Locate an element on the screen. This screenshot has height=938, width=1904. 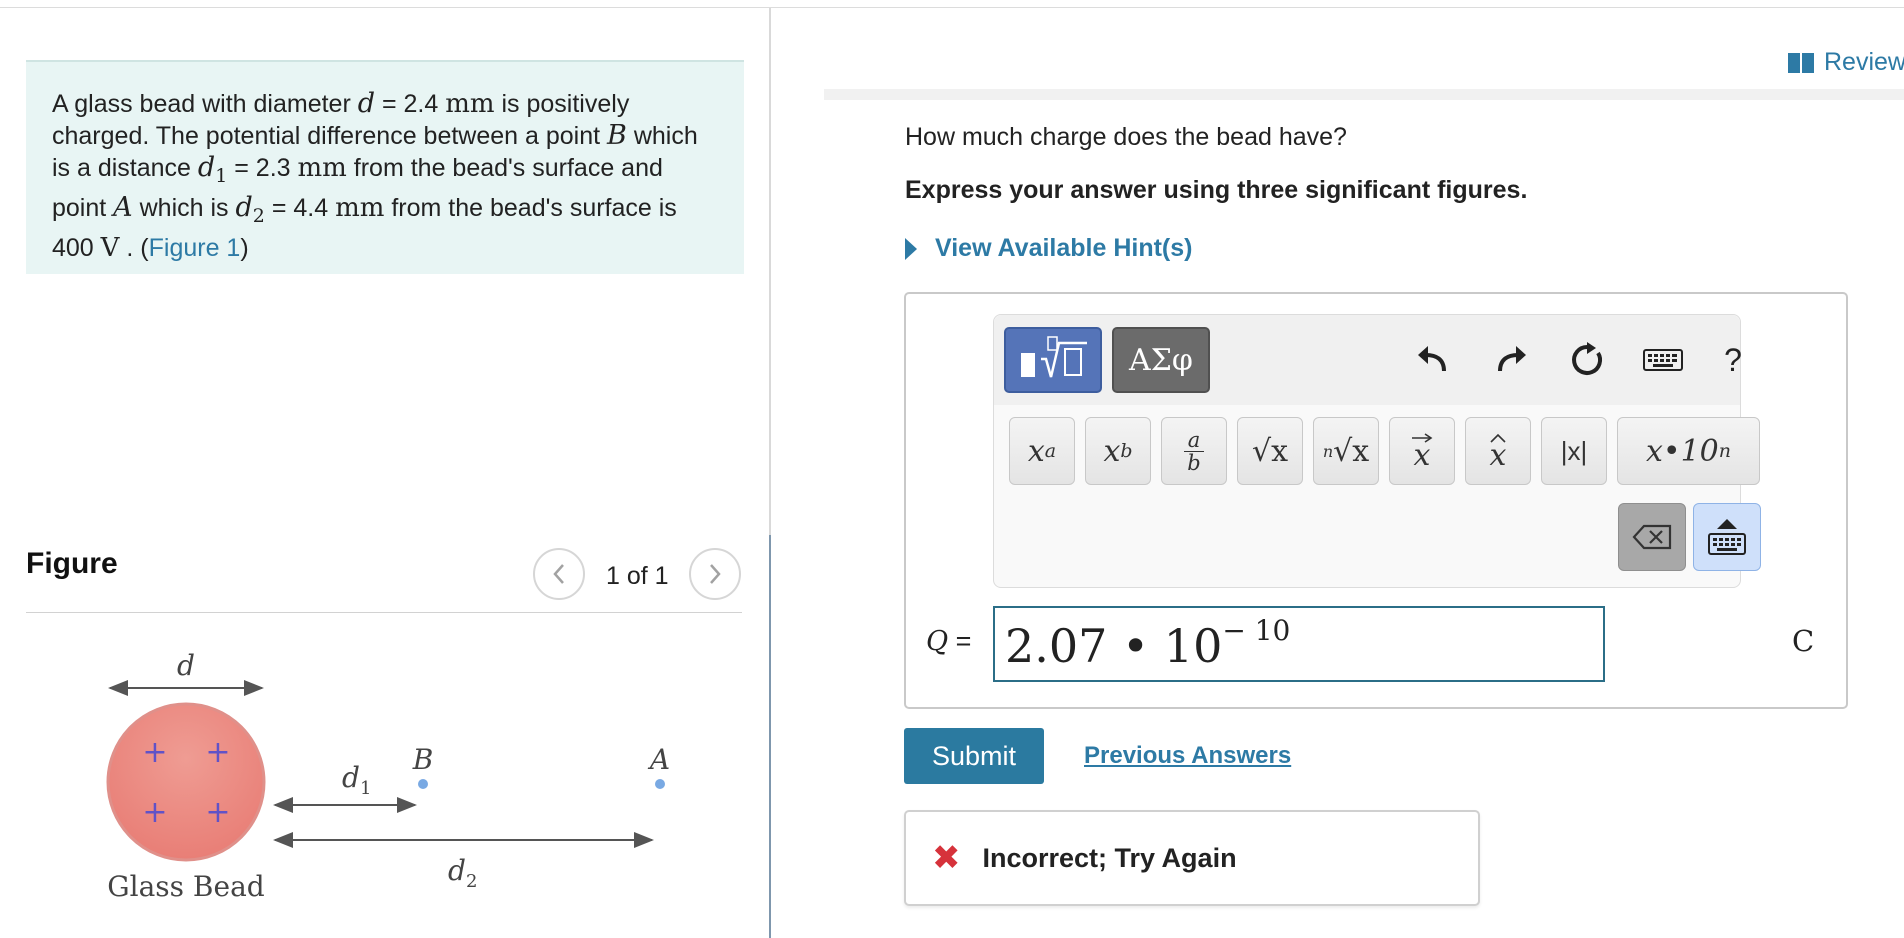
backspace-key is located at coordinates (1652, 537).